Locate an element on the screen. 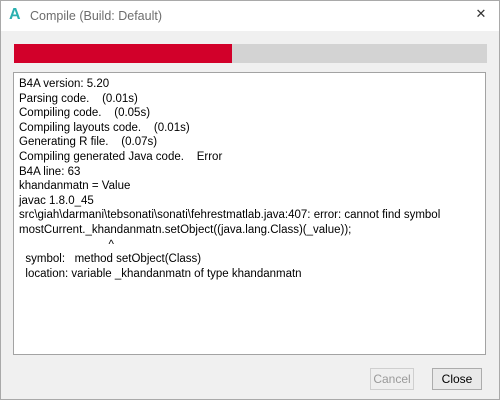  log-line: ^ is located at coordinates (66, 244).